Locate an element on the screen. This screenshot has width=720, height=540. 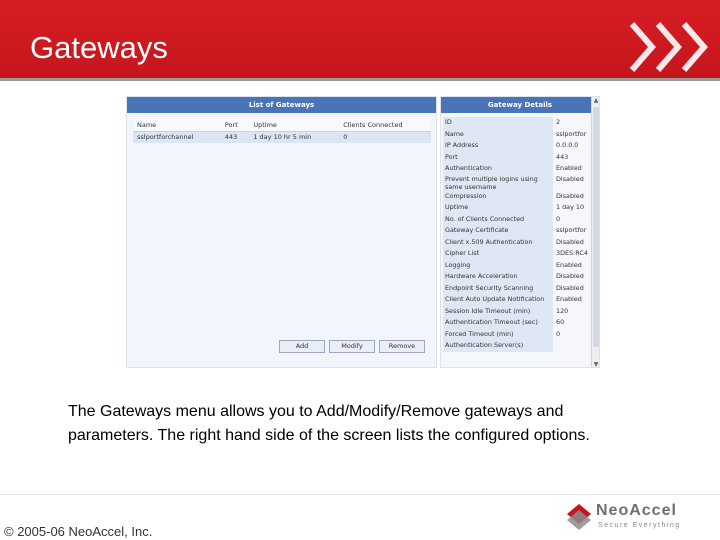
column-header-name: Name is located at coordinates (177, 125).